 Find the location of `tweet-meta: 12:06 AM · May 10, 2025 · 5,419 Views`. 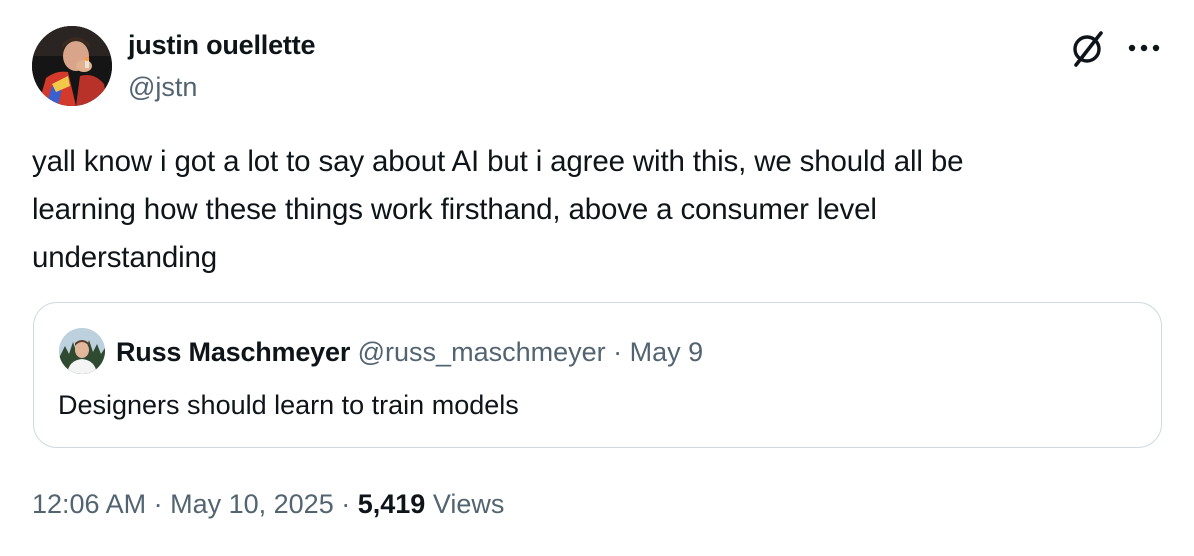

tweet-meta: 12:06 AM · May 10, 2025 · 5,419 Views is located at coordinates (268, 504).